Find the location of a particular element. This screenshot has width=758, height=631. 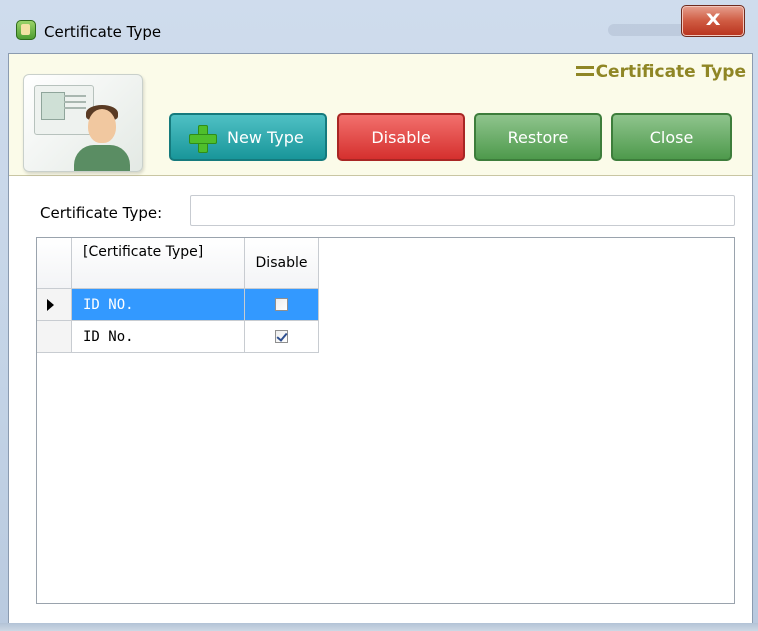

green-plus-icon is located at coordinates (203, 139).